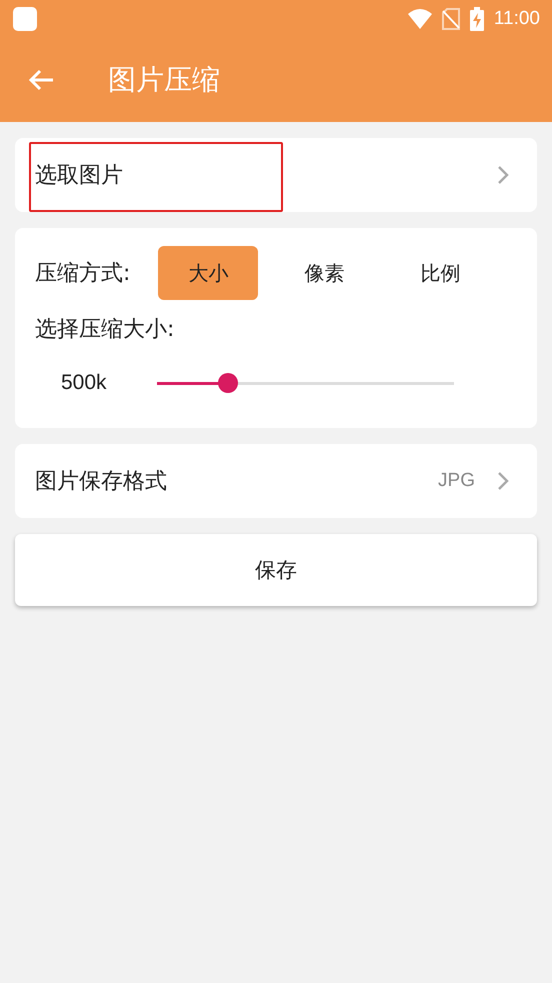 The width and height of the screenshot is (552, 983). Describe the element at coordinates (456, 481) in the screenshot. I see `format-value: JPG` at that location.